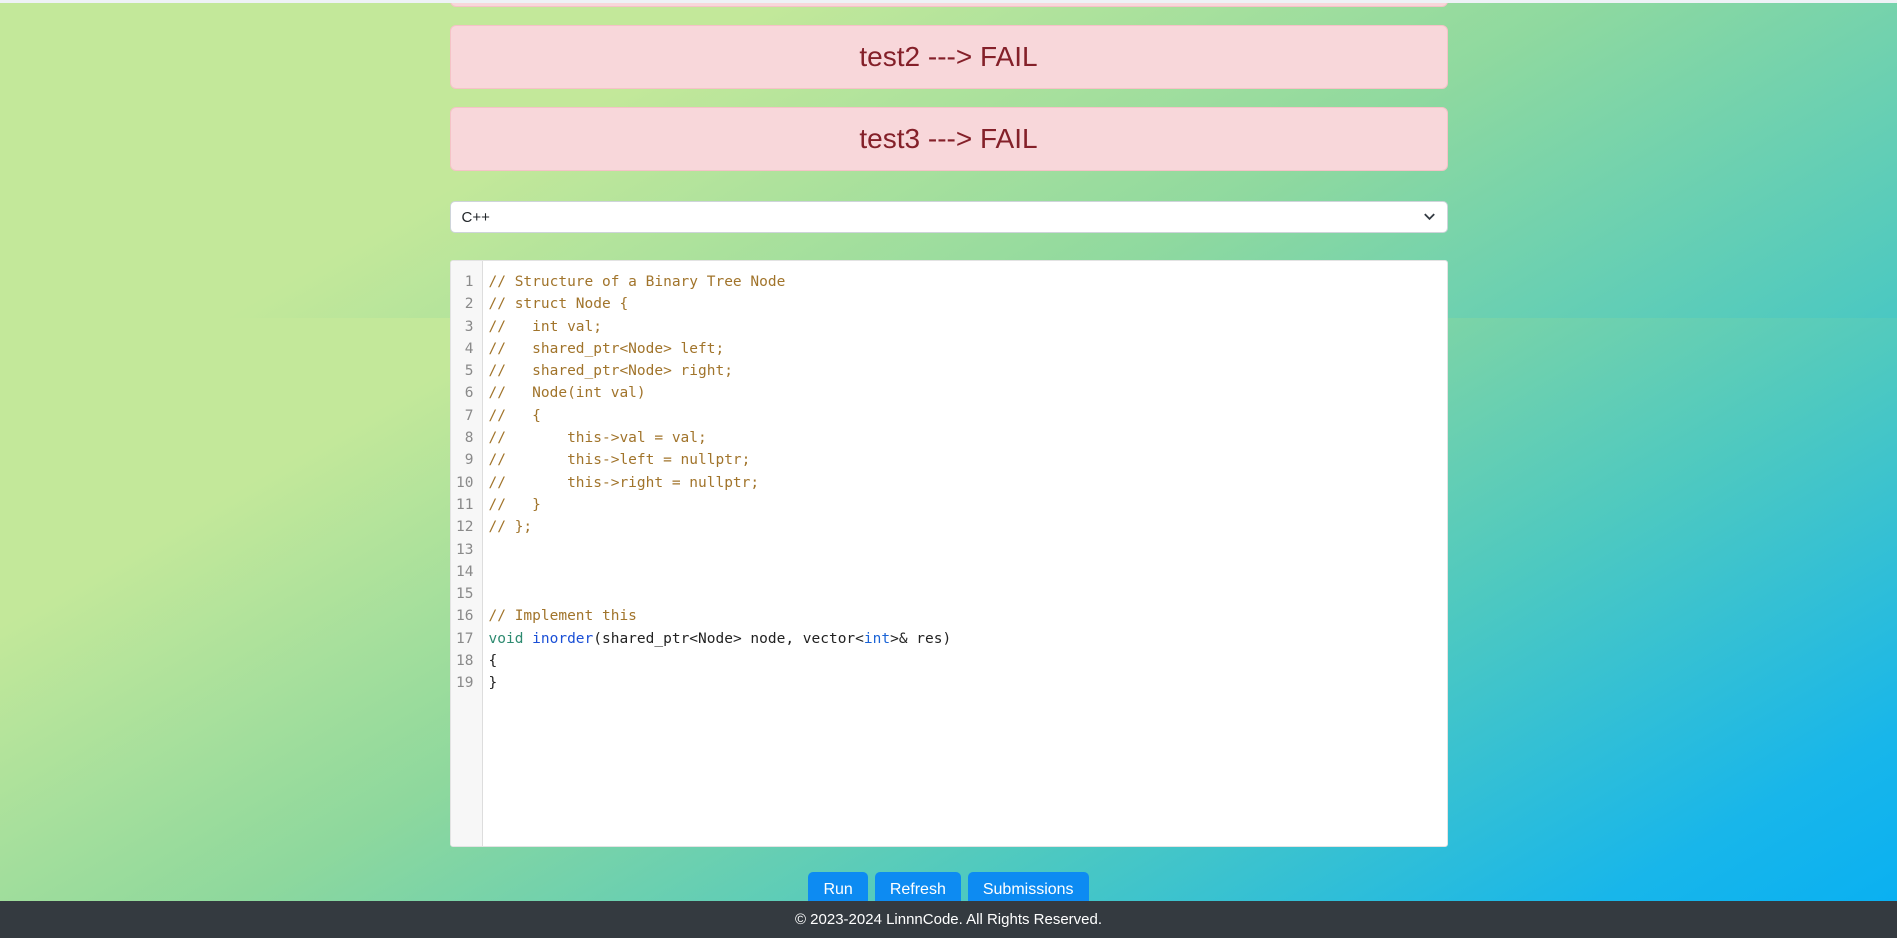 The width and height of the screenshot is (1897, 938). Describe the element at coordinates (968, 282) in the screenshot. I see `code-line: // Structure of a Binary Tree Node` at that location.